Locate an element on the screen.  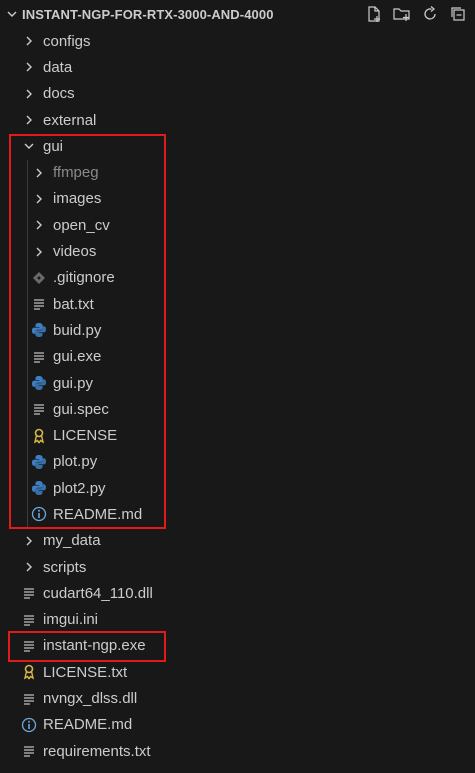
tree-folder-row: external is located at coordinates (237, 120).